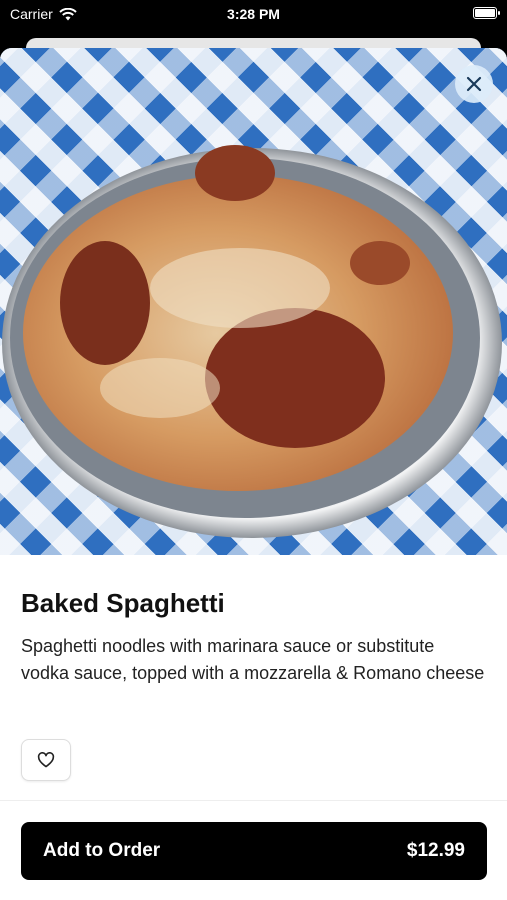  What do you see at coordinates (253, 800) in the screenshot?
I see `divider` at bounding box center [253, 800].